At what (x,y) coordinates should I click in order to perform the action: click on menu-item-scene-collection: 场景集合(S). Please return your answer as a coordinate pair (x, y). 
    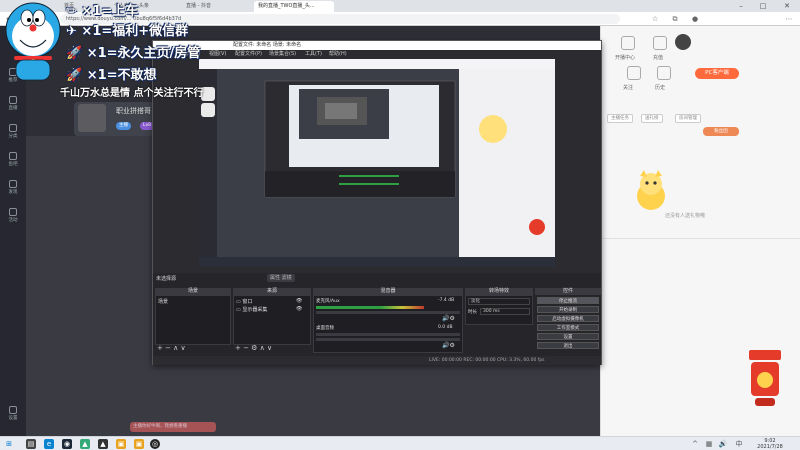
    Looking at the image, I should click on (282, 54).